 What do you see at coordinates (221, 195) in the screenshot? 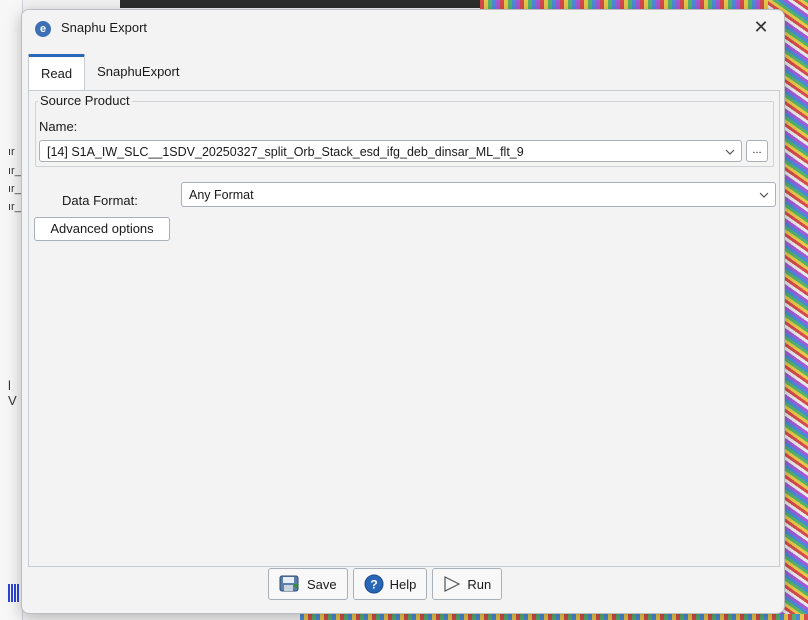
I see `data-format-value: Any Format` at bounding box center [221, 195].